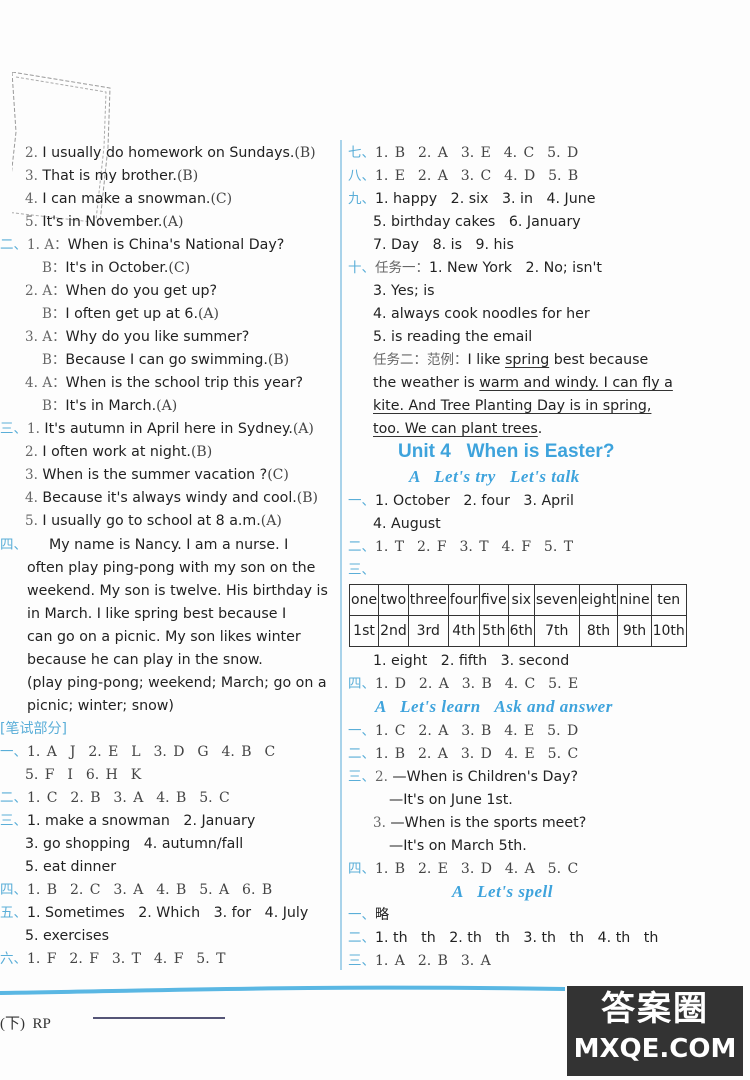 This screenshot has height=1080, width=750. I want to click on answer-line: 5. It's in November.(A), so click(104, 222).